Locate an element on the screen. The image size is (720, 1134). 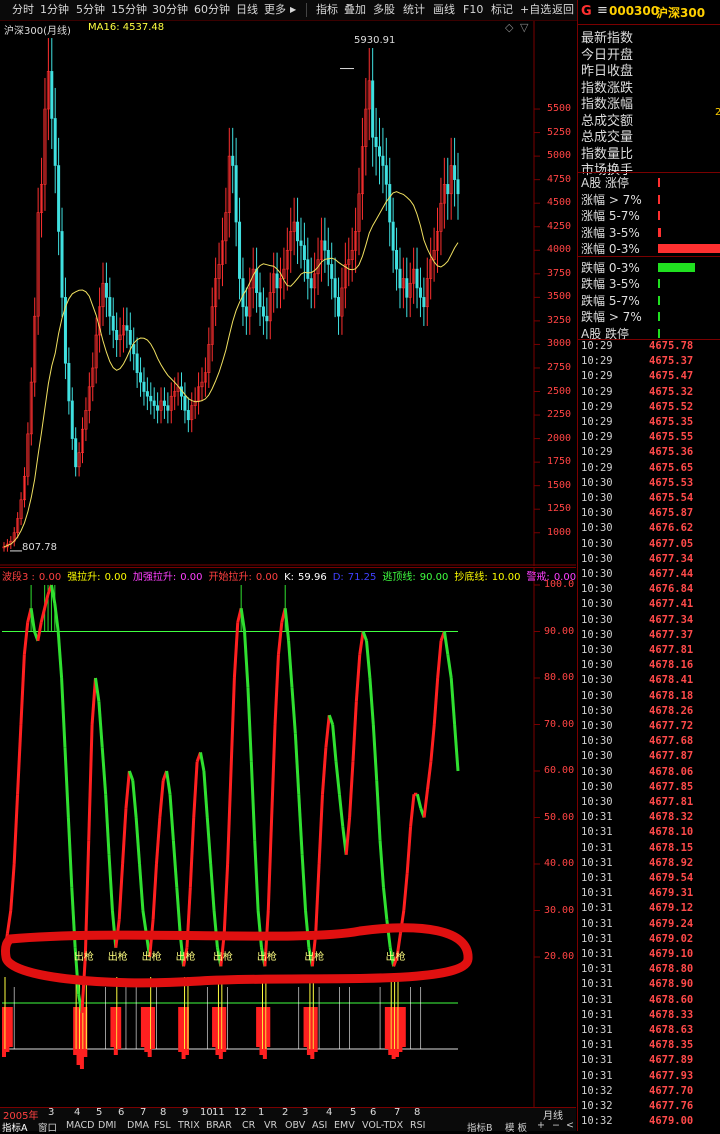
tick-price: 4677.68 is located at coordinates (671, 741).